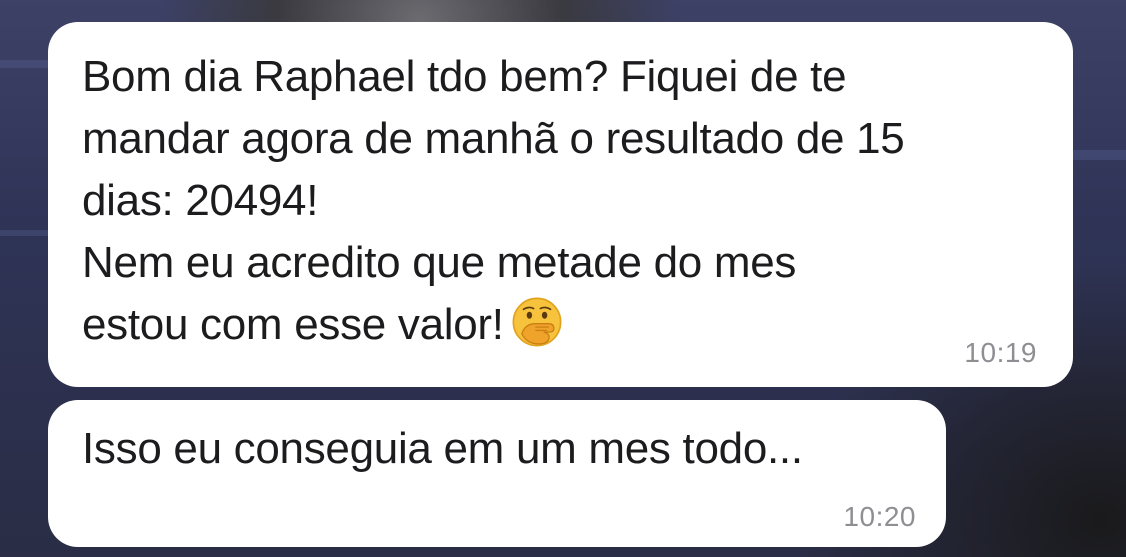 The image size is (1126, 557). I want to click on message-line: dias: 20494!, so click(200, 200).